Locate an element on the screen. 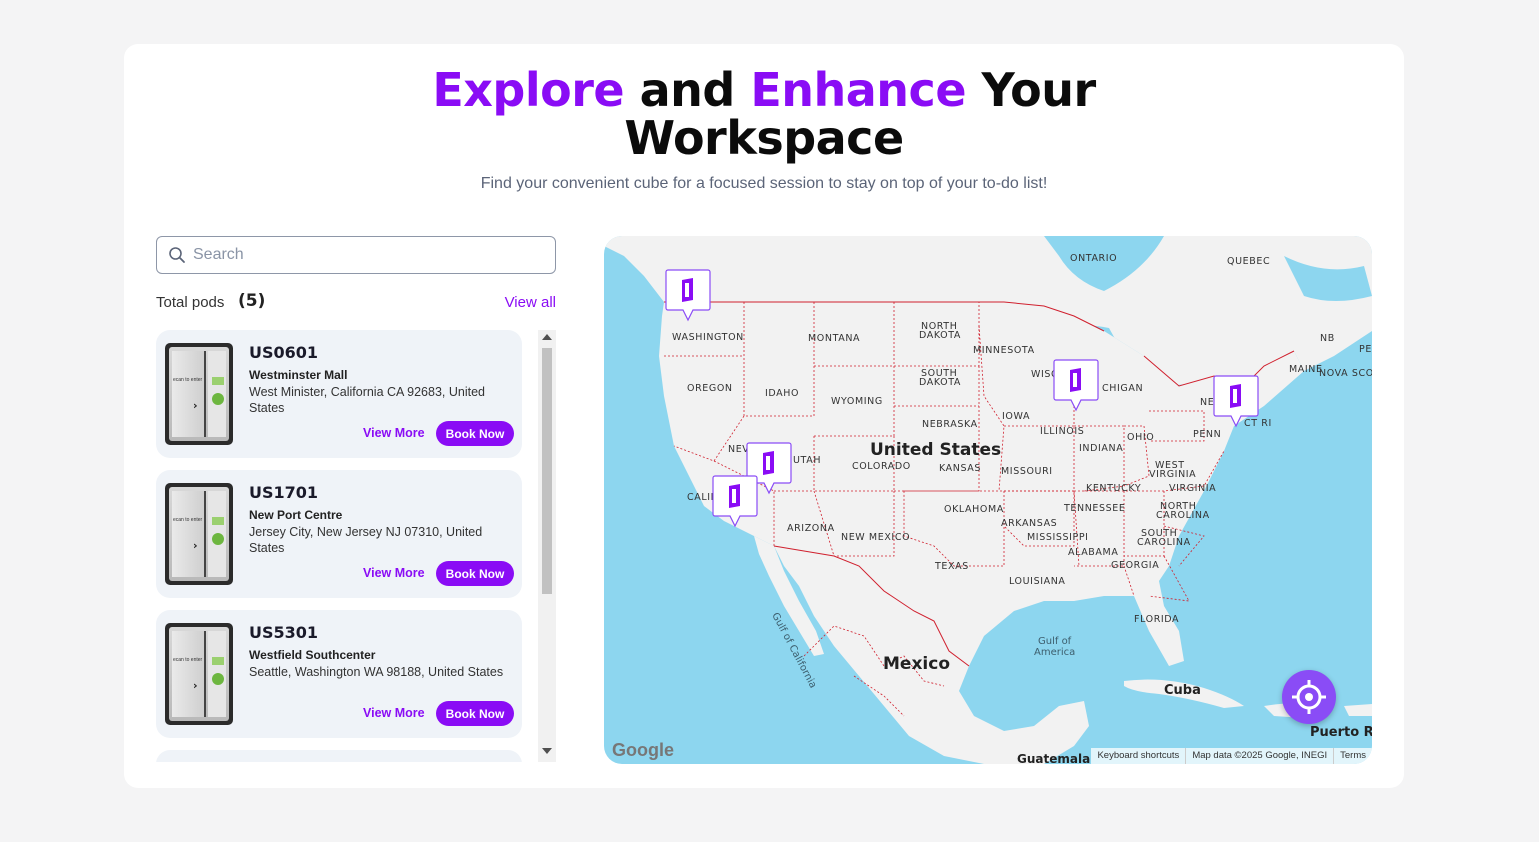 Image resolution: width=1539 pixels, height=842 pixels. label-texas: TEXAS is located at coordinates (952, 566).